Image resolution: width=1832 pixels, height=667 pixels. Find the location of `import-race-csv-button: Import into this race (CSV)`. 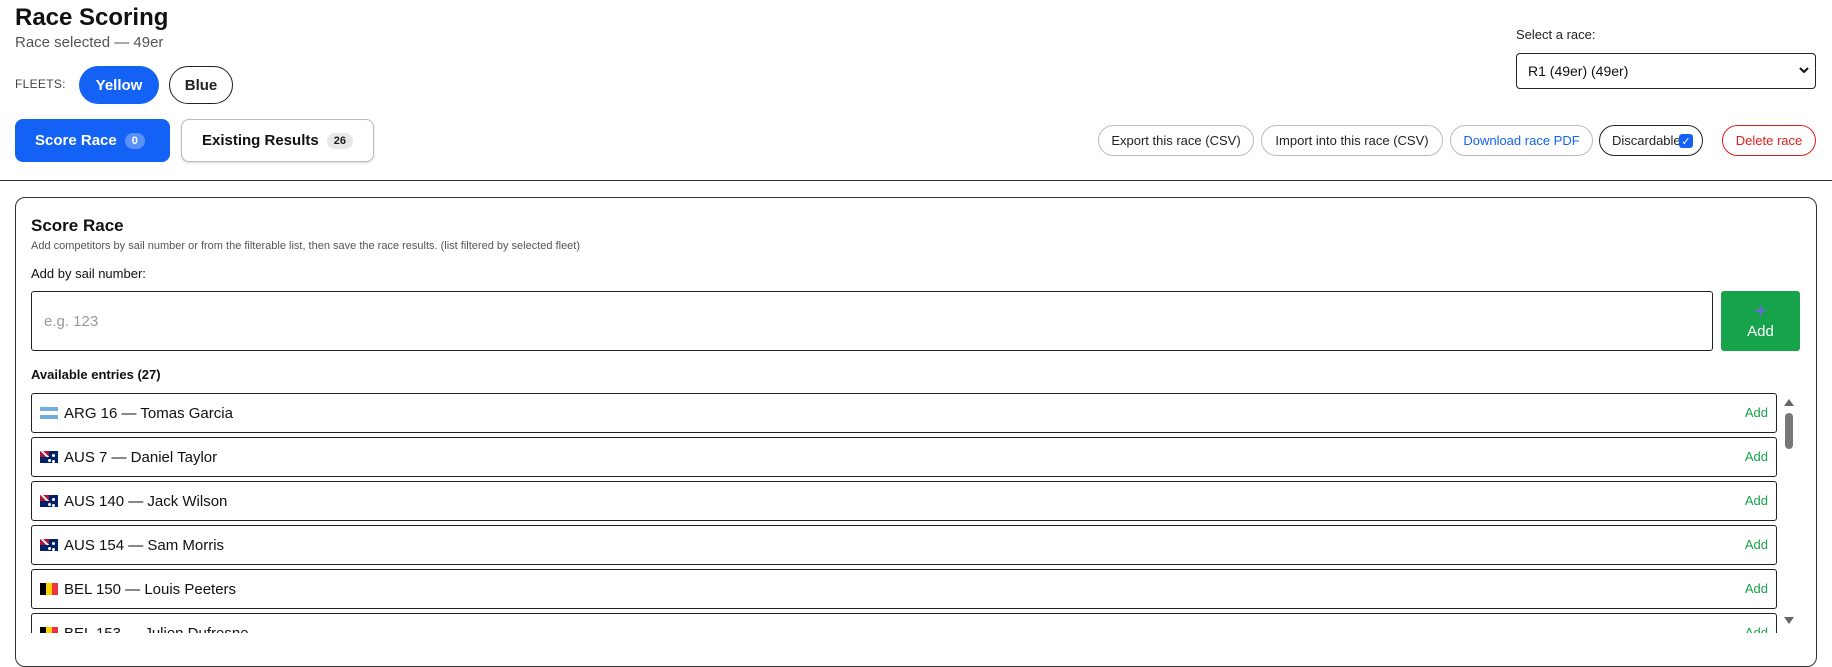

import-race-csv-button: Import into this race (CSV) is located at coordinates (1352, 140).